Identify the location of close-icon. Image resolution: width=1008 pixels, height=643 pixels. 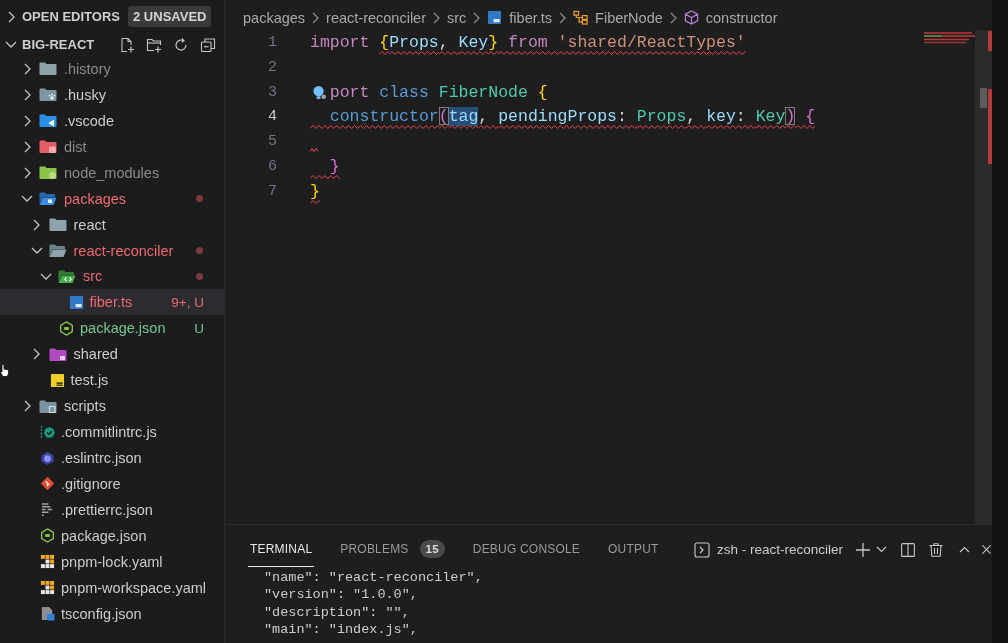
(986, 549).